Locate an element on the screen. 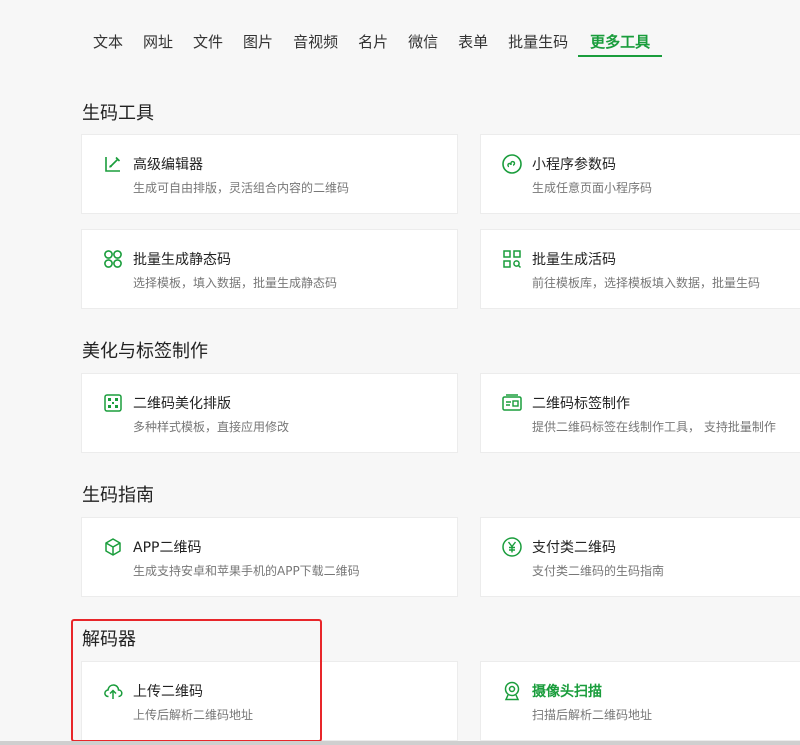 Image resolution: width=800 pixels, height=745 pixels. mini-program-icon is located at coordinates (512, 164).